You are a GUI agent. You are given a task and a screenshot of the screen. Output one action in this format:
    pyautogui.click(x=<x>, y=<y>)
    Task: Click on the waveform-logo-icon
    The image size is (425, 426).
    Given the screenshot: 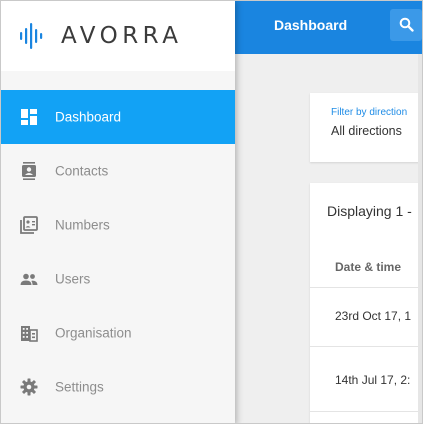 What is the action you would take?
    pyautogui.click(x=33, y=38)
    